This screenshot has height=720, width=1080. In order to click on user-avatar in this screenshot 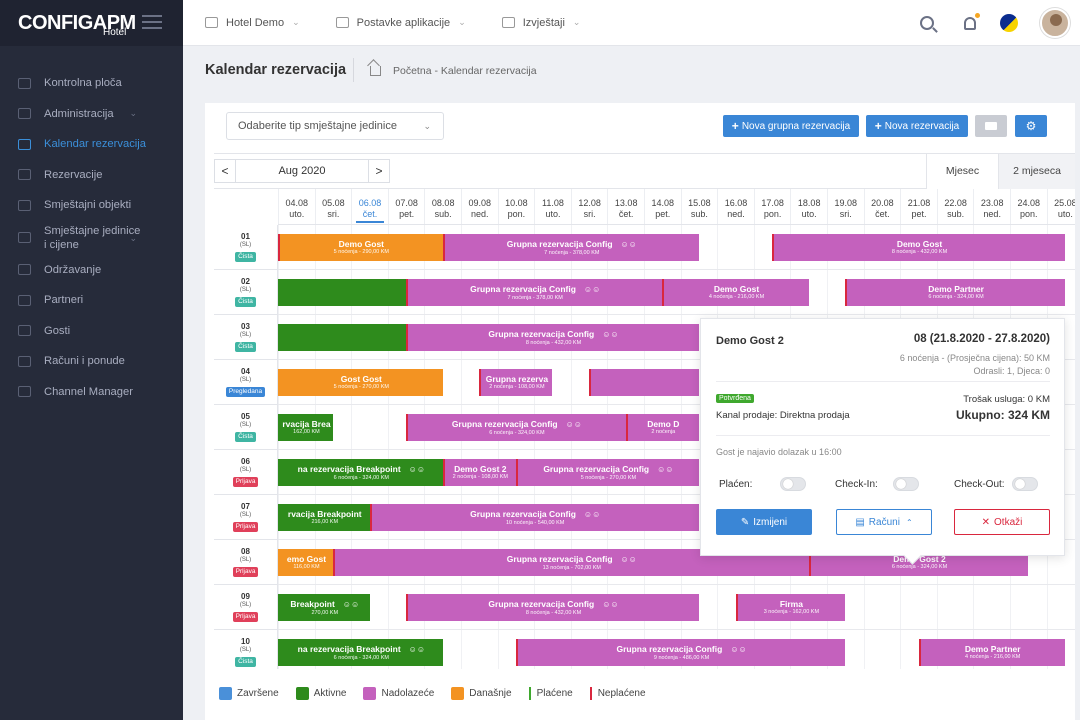, I will do `click(1055, 23)`.